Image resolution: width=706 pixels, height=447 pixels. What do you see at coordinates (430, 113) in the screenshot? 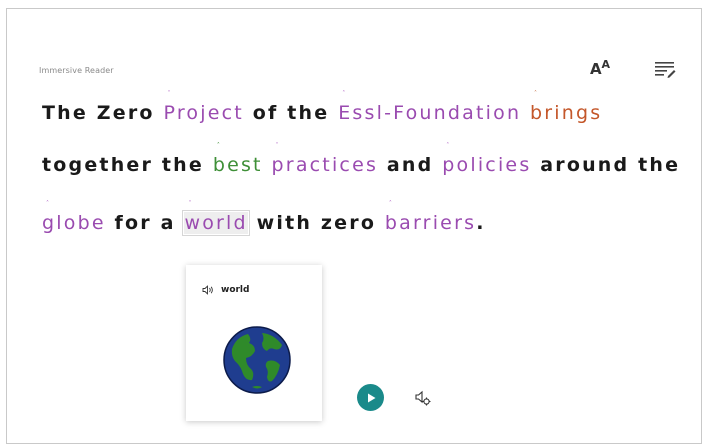
I see `word-text: Essl-Foundation` at bounding box center [430, 113].